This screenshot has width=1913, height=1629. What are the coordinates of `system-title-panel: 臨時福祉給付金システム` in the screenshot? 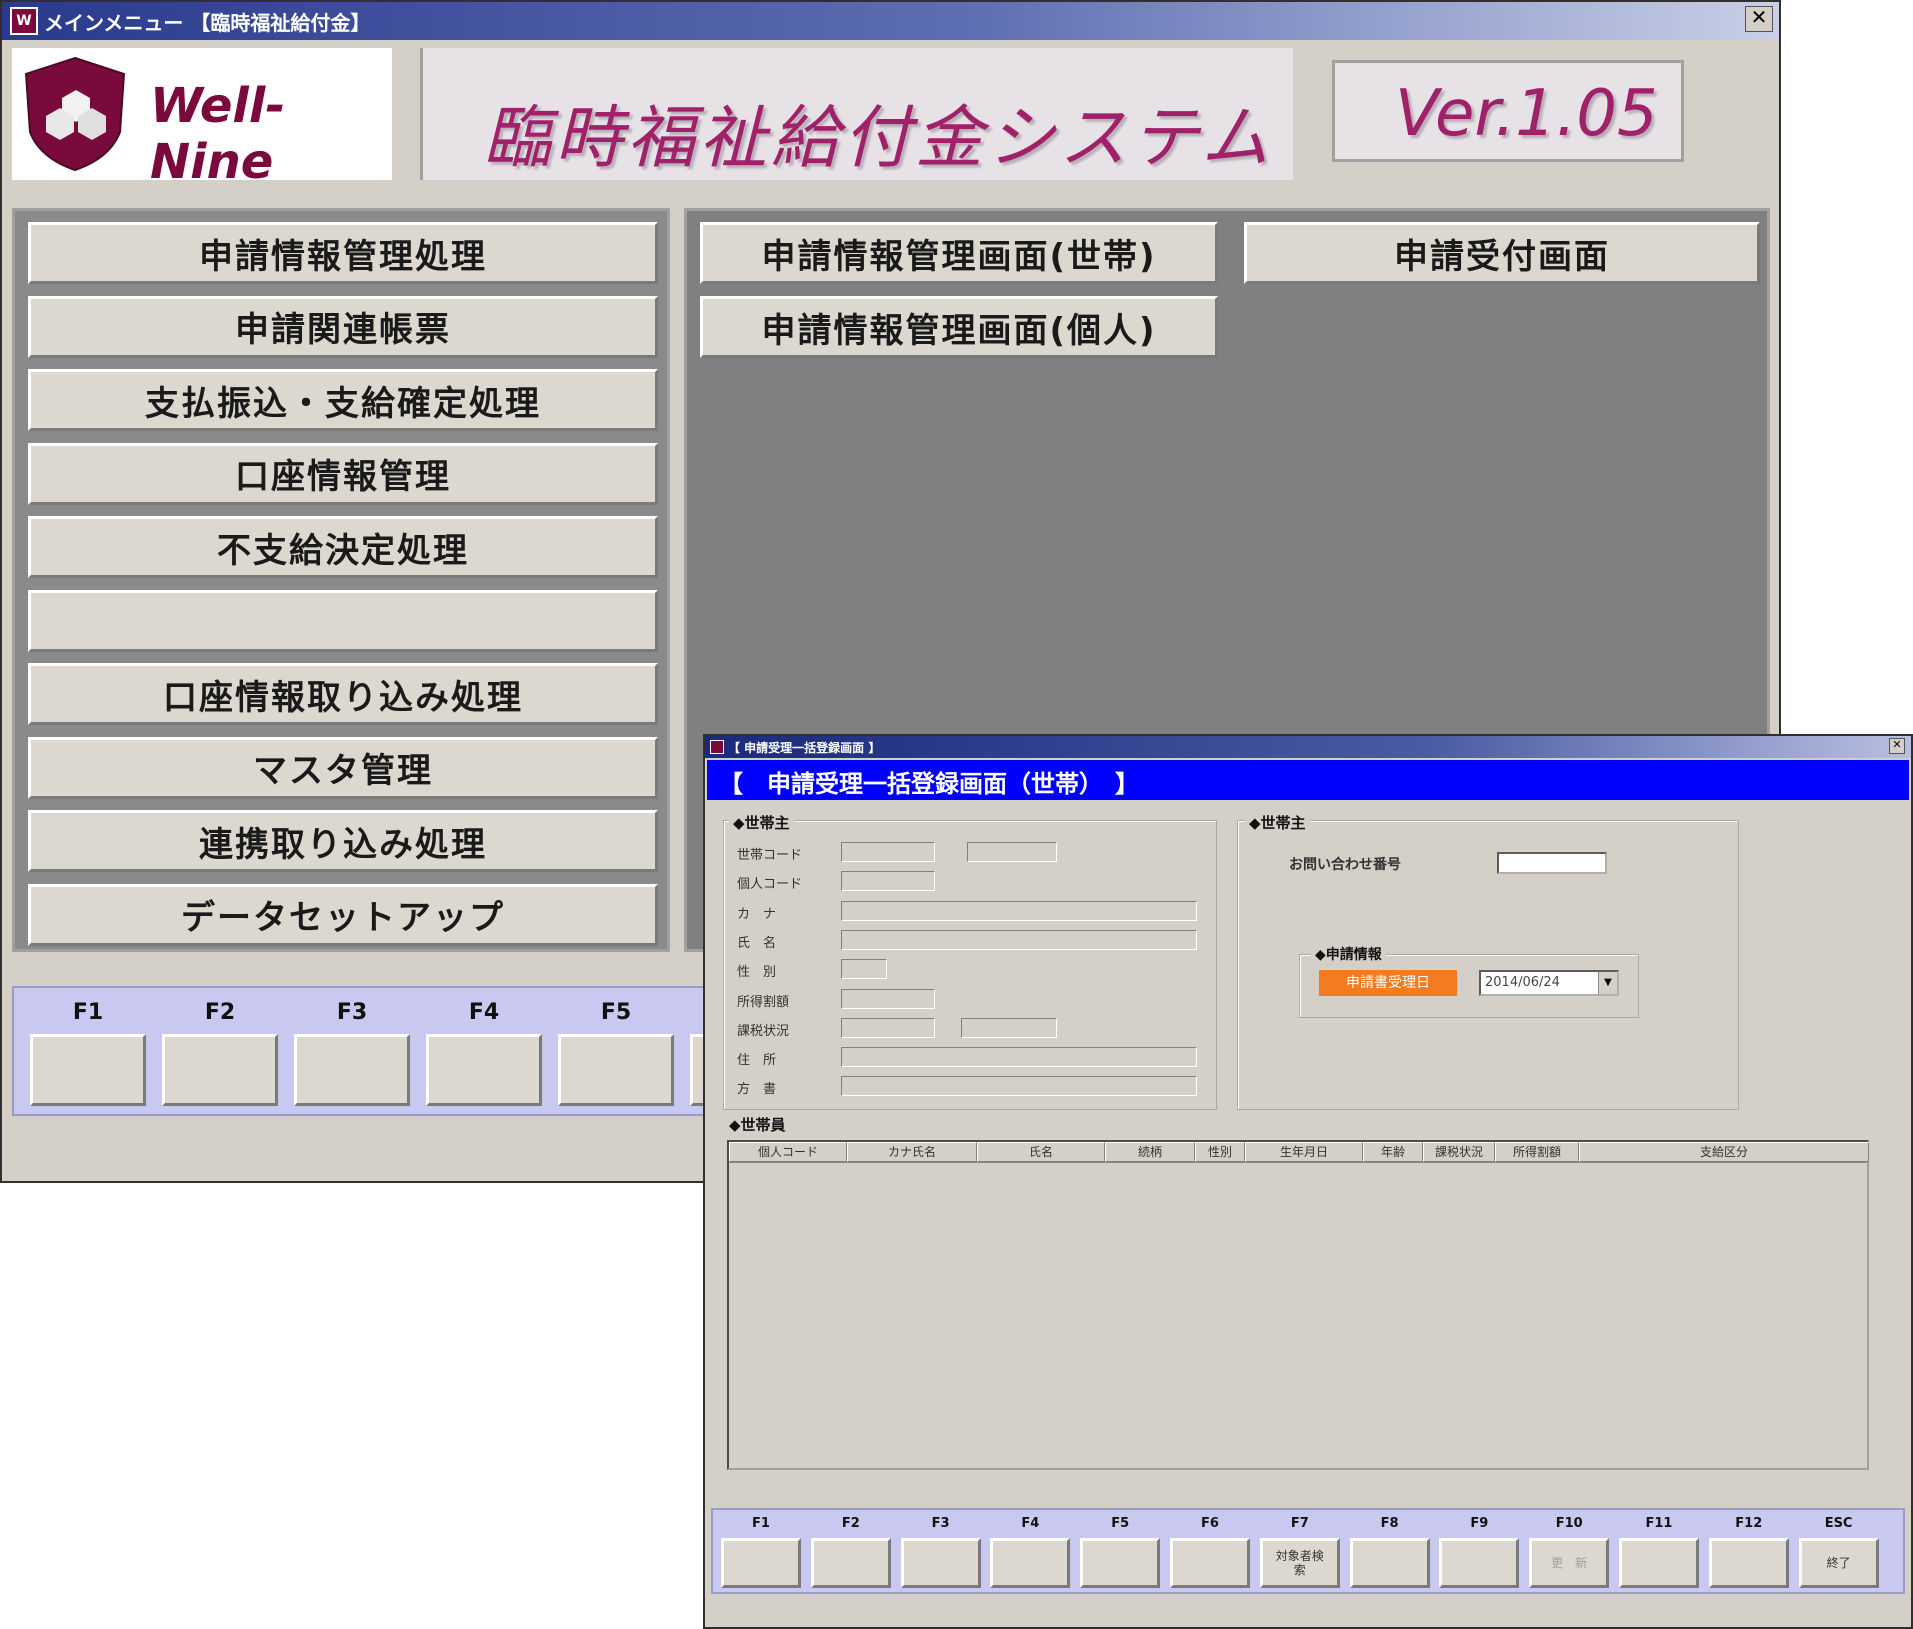 It's located at (856, 114).